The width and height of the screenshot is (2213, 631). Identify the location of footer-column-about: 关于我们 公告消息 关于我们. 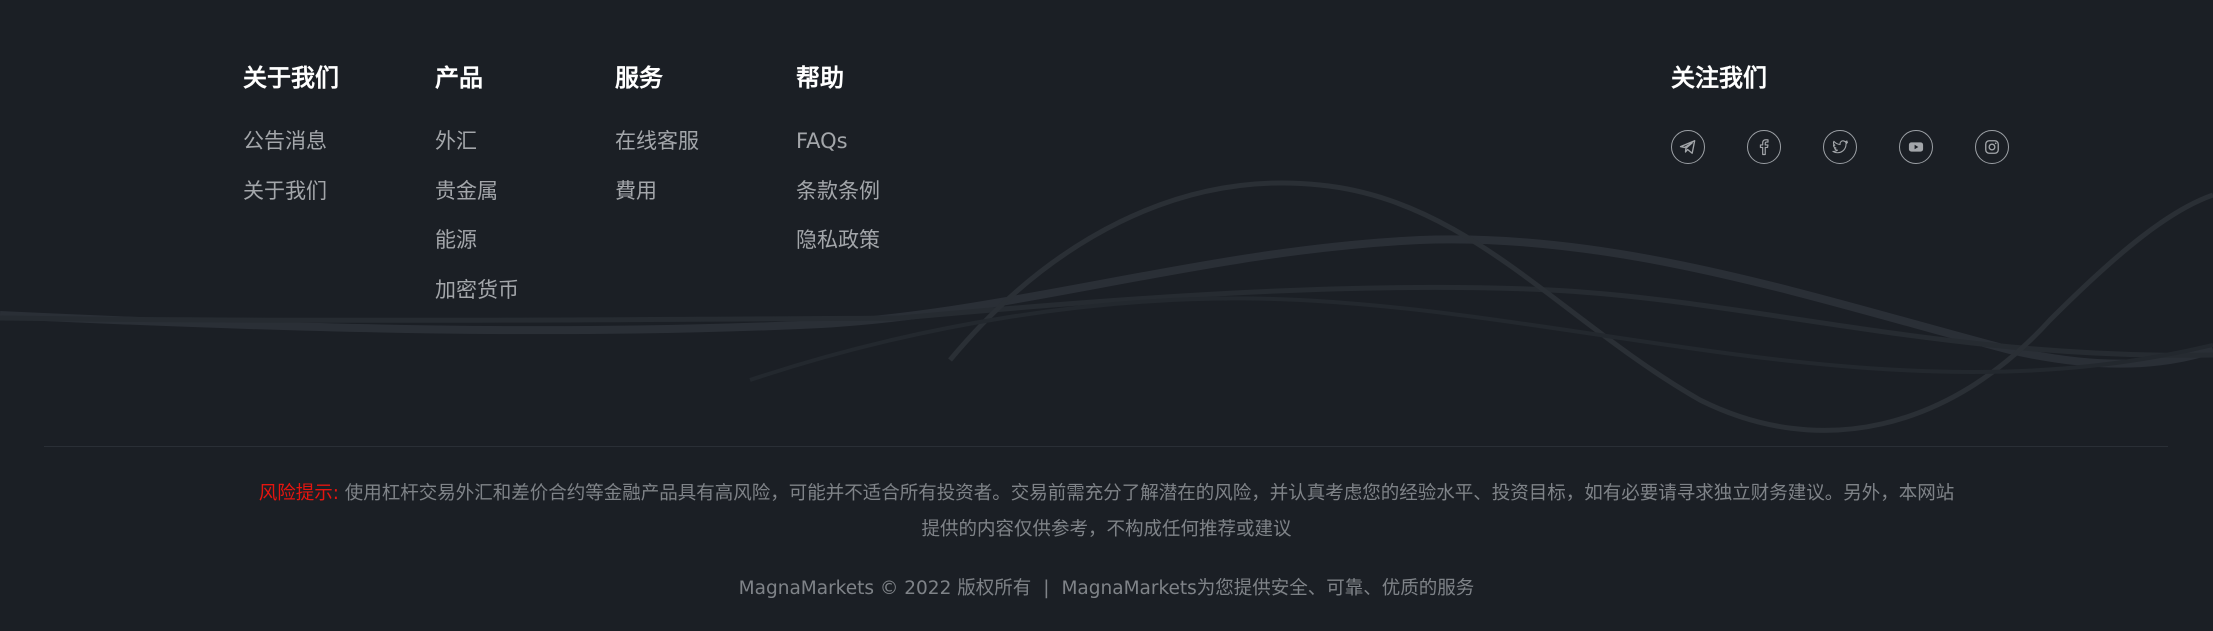
(291, 143).